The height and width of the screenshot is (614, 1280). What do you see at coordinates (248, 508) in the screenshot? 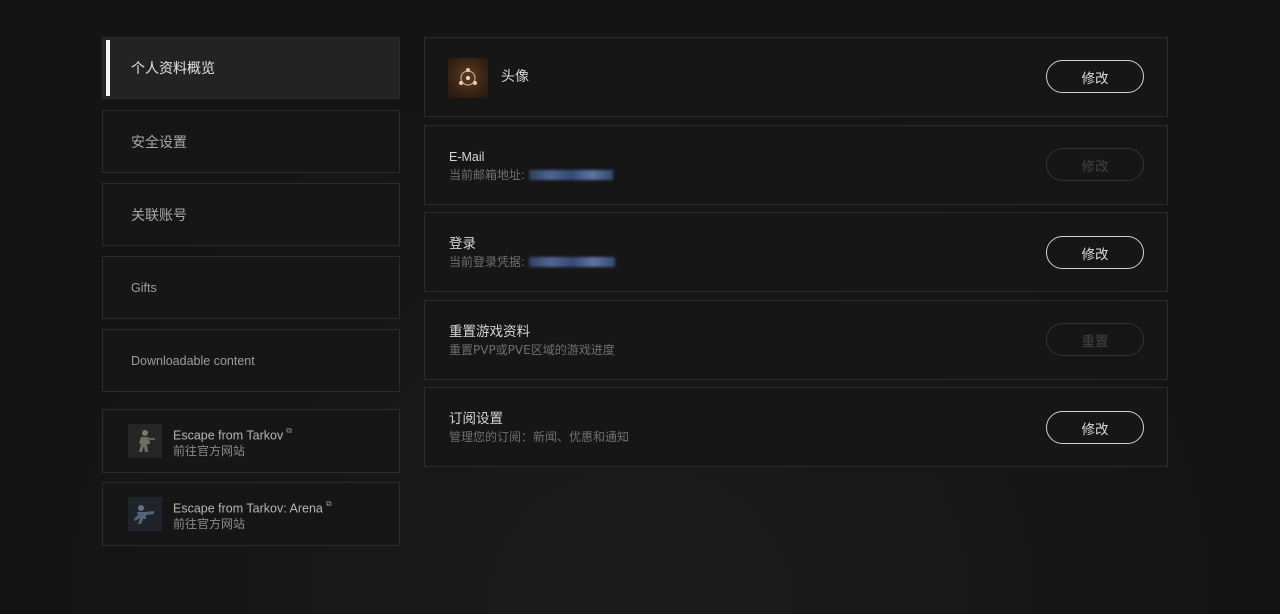
I see `external-link-title: Escape from Tarkov: Arena` at bounding box center [248, 508].